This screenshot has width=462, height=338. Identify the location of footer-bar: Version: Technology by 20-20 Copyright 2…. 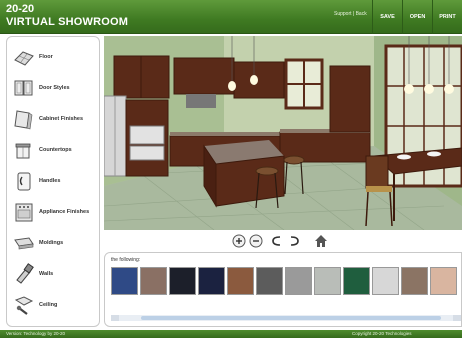
(231, 334).